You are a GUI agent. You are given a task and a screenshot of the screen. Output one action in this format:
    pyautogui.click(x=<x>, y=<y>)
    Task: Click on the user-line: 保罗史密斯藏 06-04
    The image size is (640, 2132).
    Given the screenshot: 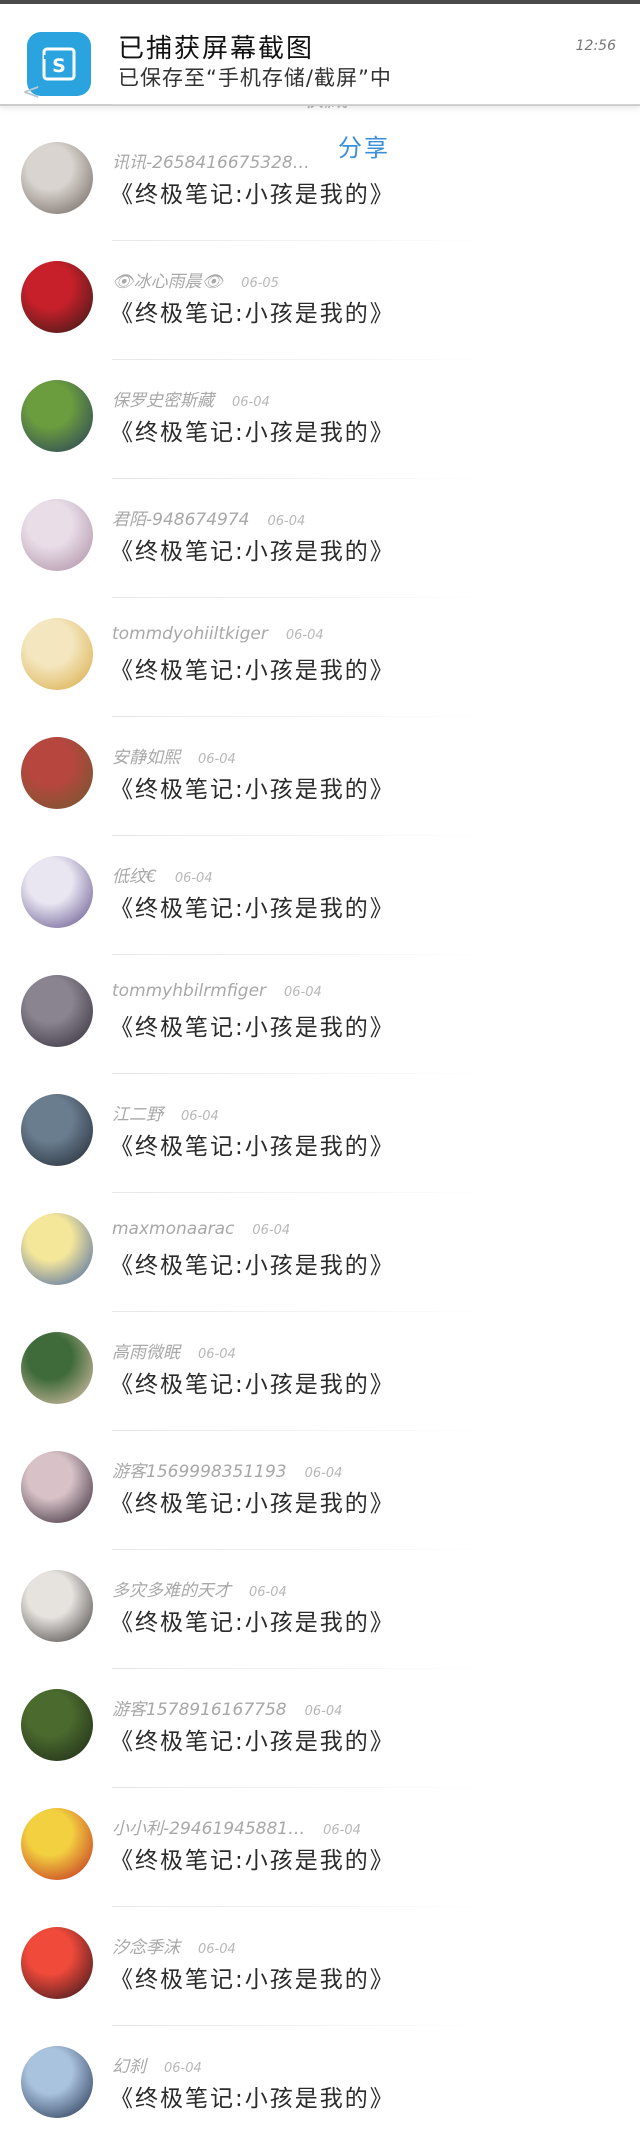 What is the action you would take?
    pyautogui.click(x=191, y=398)
    